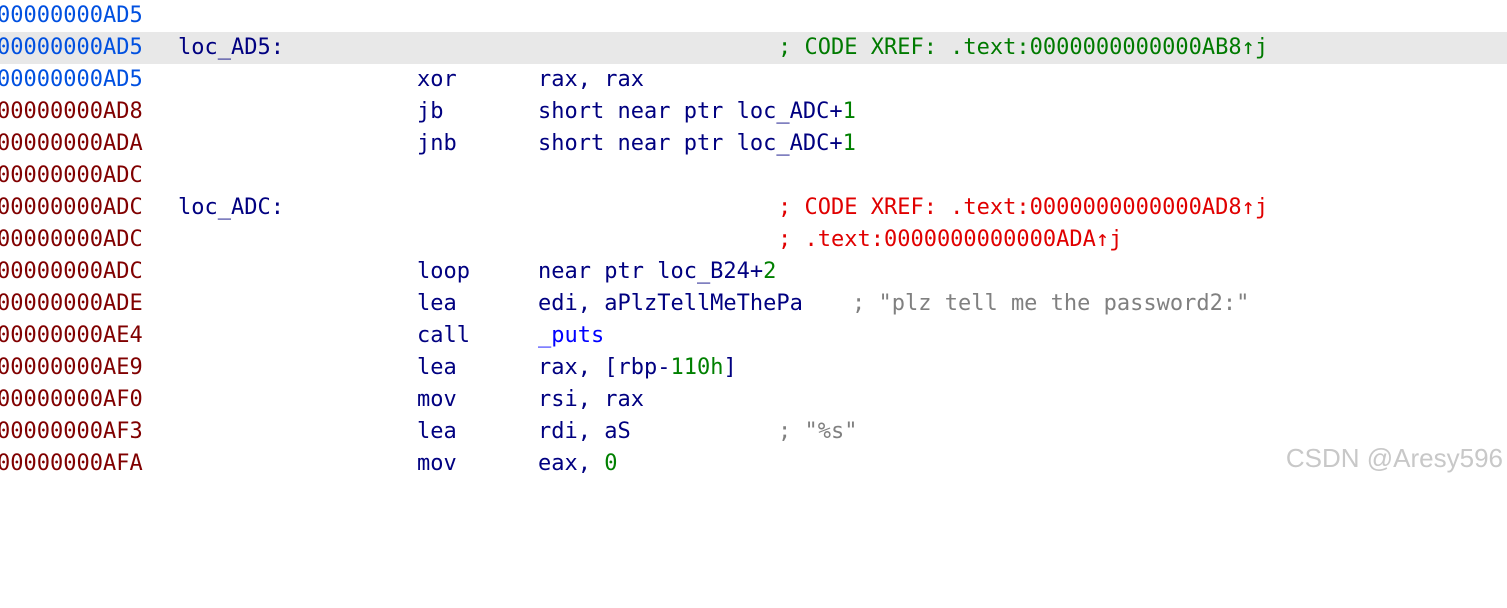  I want to click on line-address: 00000000AF3, so click(71, 431).